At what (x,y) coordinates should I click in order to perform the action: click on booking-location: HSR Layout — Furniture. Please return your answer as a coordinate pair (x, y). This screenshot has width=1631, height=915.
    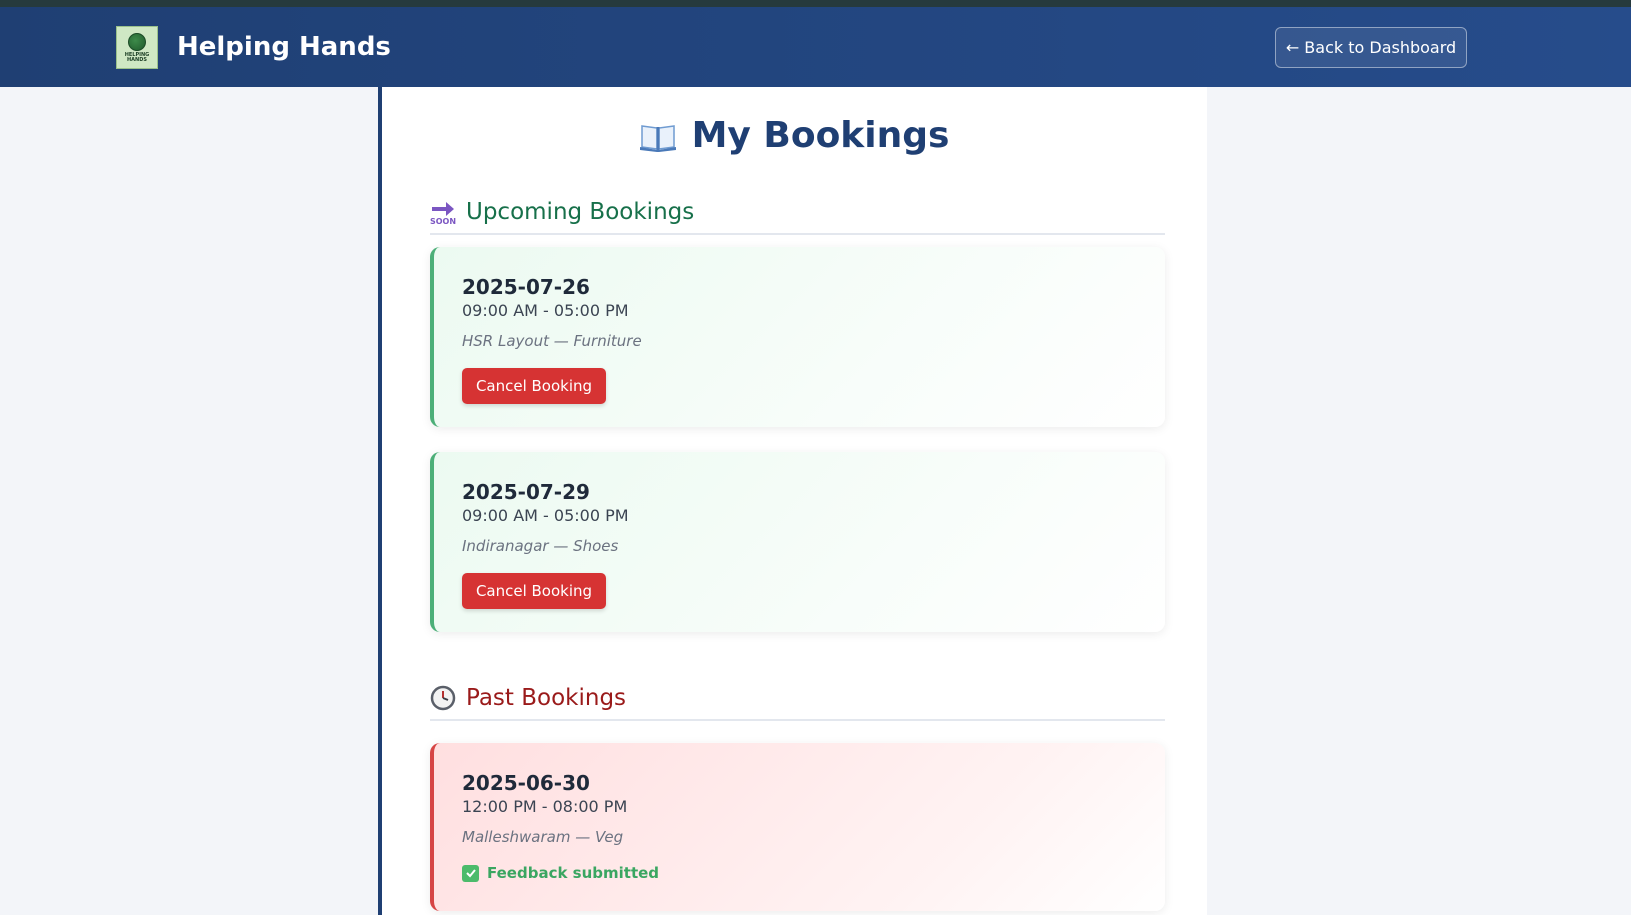
    Looking at the image, I should click on (552, 341).